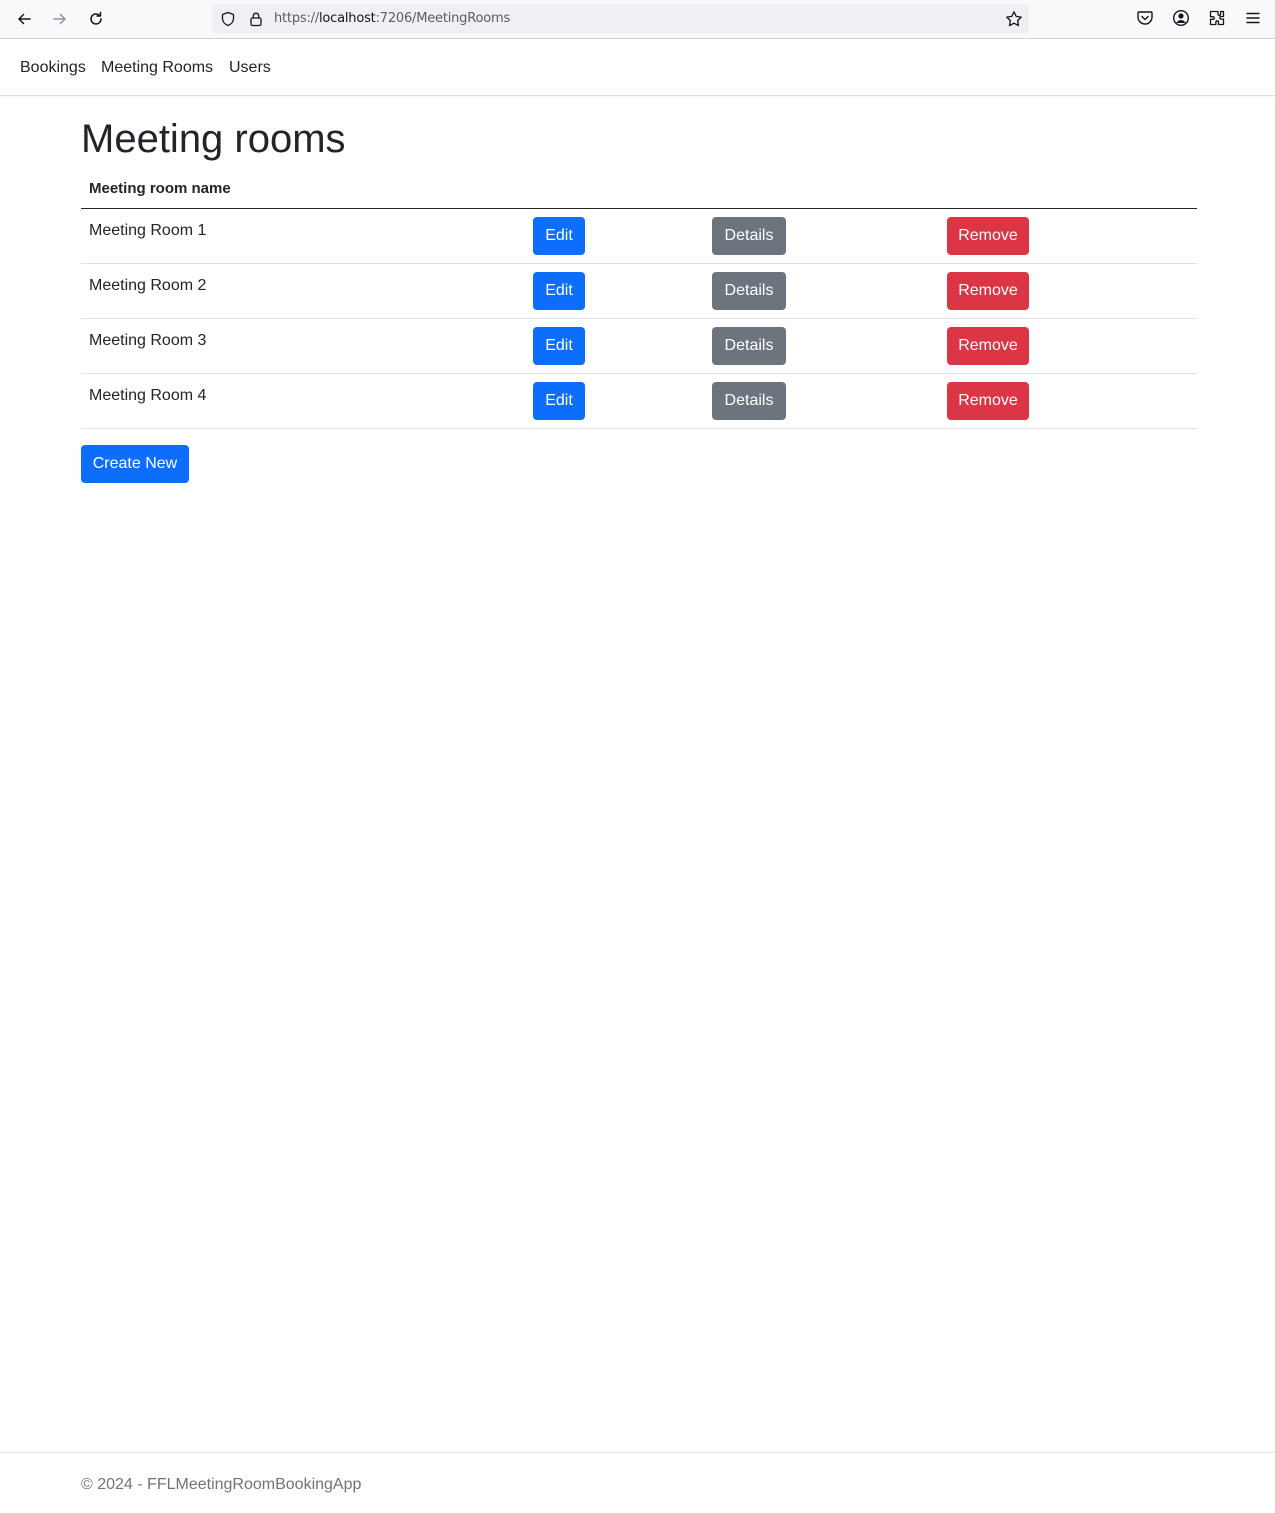 Image resolution: width=1275 pixels, height=1513 pixels. Describe the element at coordinates (639, 190) in the screenshot. I see `table-header: Meeting room name` at that location.